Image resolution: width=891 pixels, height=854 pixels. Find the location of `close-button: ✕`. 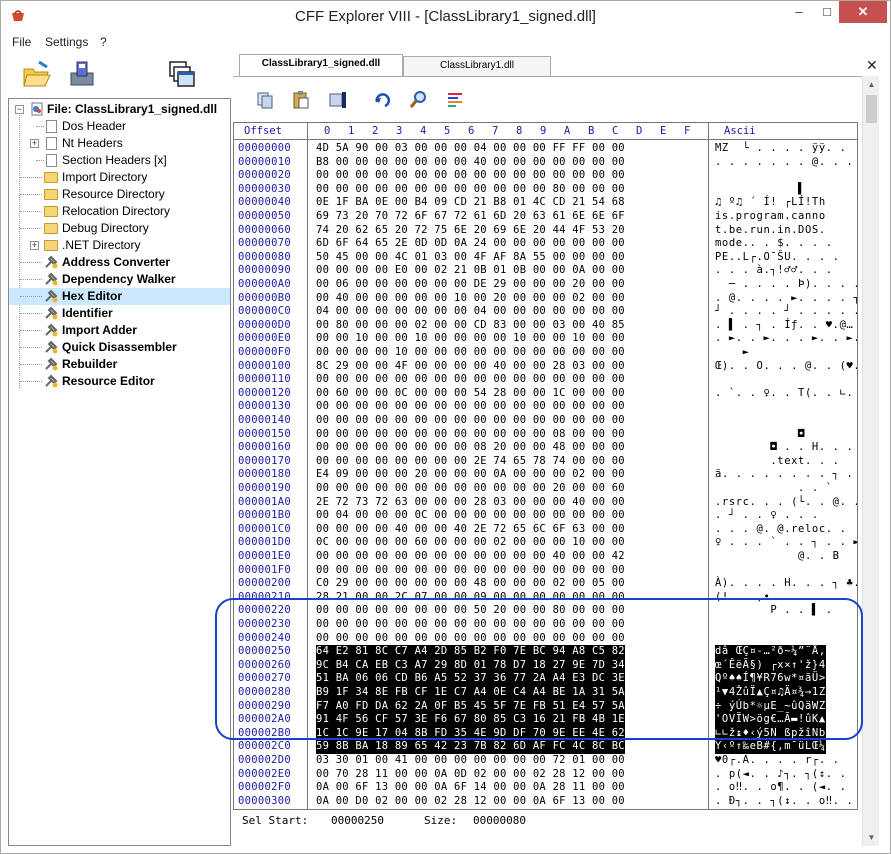

close-button: ✕ is located at coordinates (863, 12).